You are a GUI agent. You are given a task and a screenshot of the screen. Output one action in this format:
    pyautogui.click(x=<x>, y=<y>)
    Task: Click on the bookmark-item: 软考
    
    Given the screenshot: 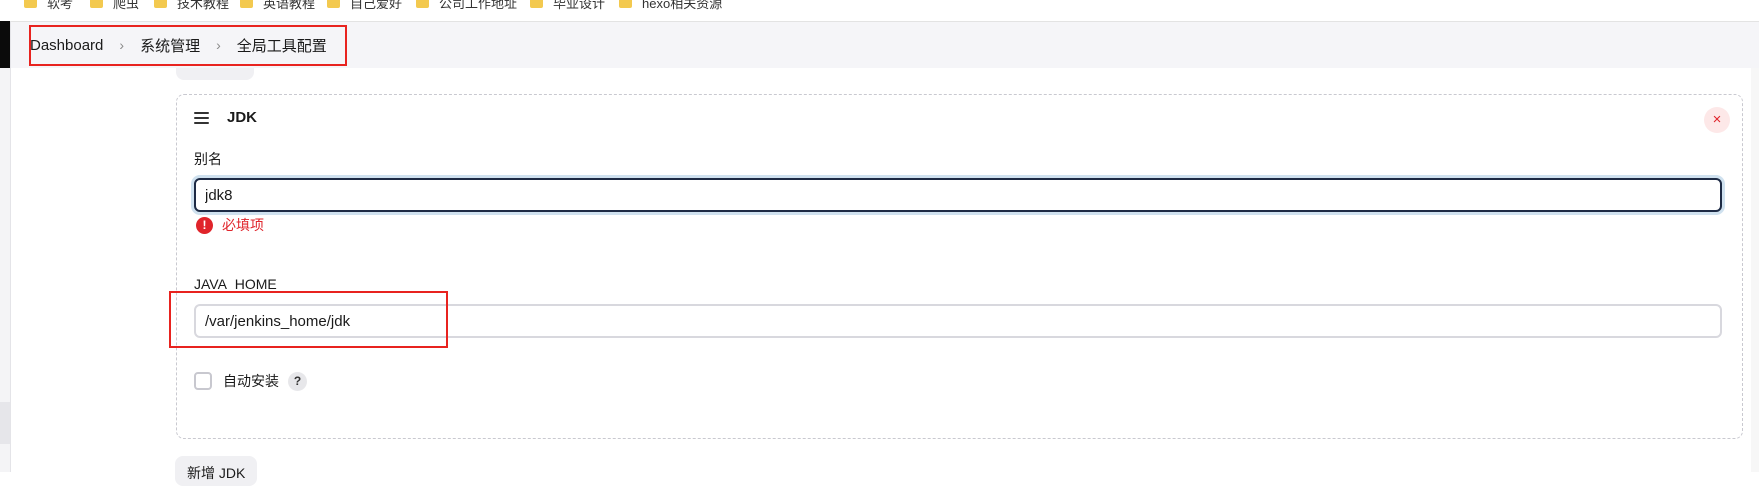 What is the action you would take?
    pyautogui.click(x=48, y=6)
    